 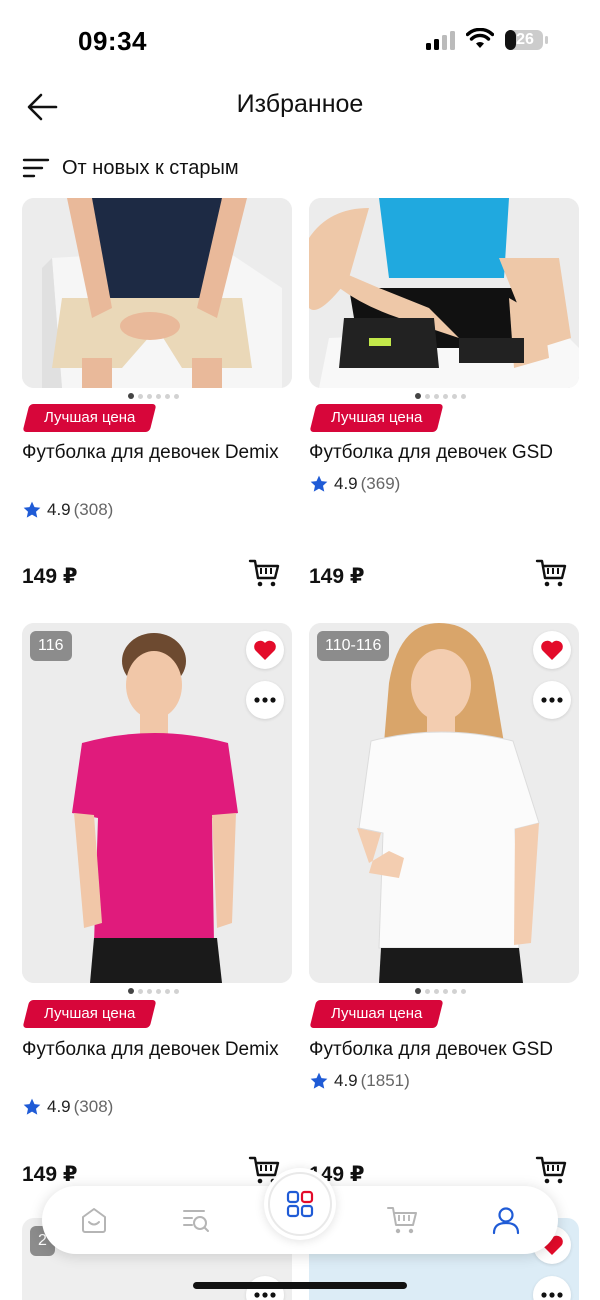 What do you see at coordinates (402, 1220) in the screenshot?
I see `cart-icon` at bounding box center [402, 1220].